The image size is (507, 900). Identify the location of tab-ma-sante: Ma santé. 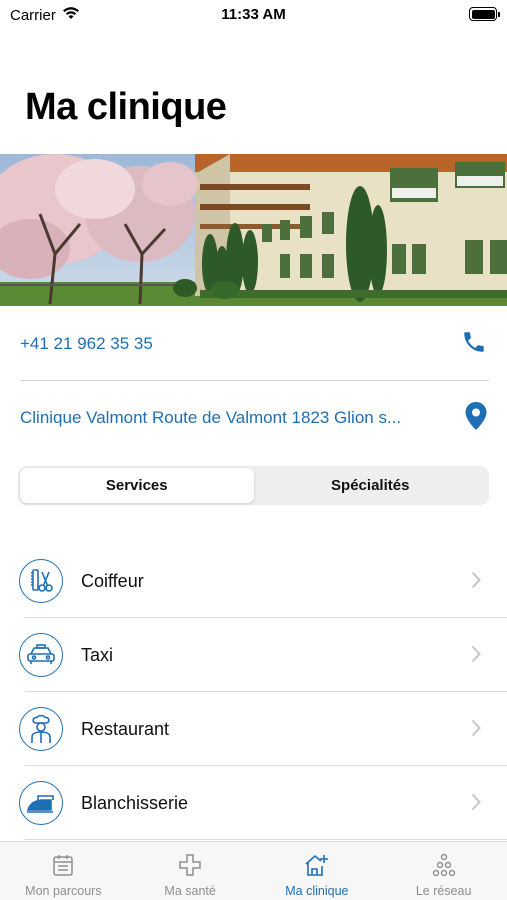
(190, 871).